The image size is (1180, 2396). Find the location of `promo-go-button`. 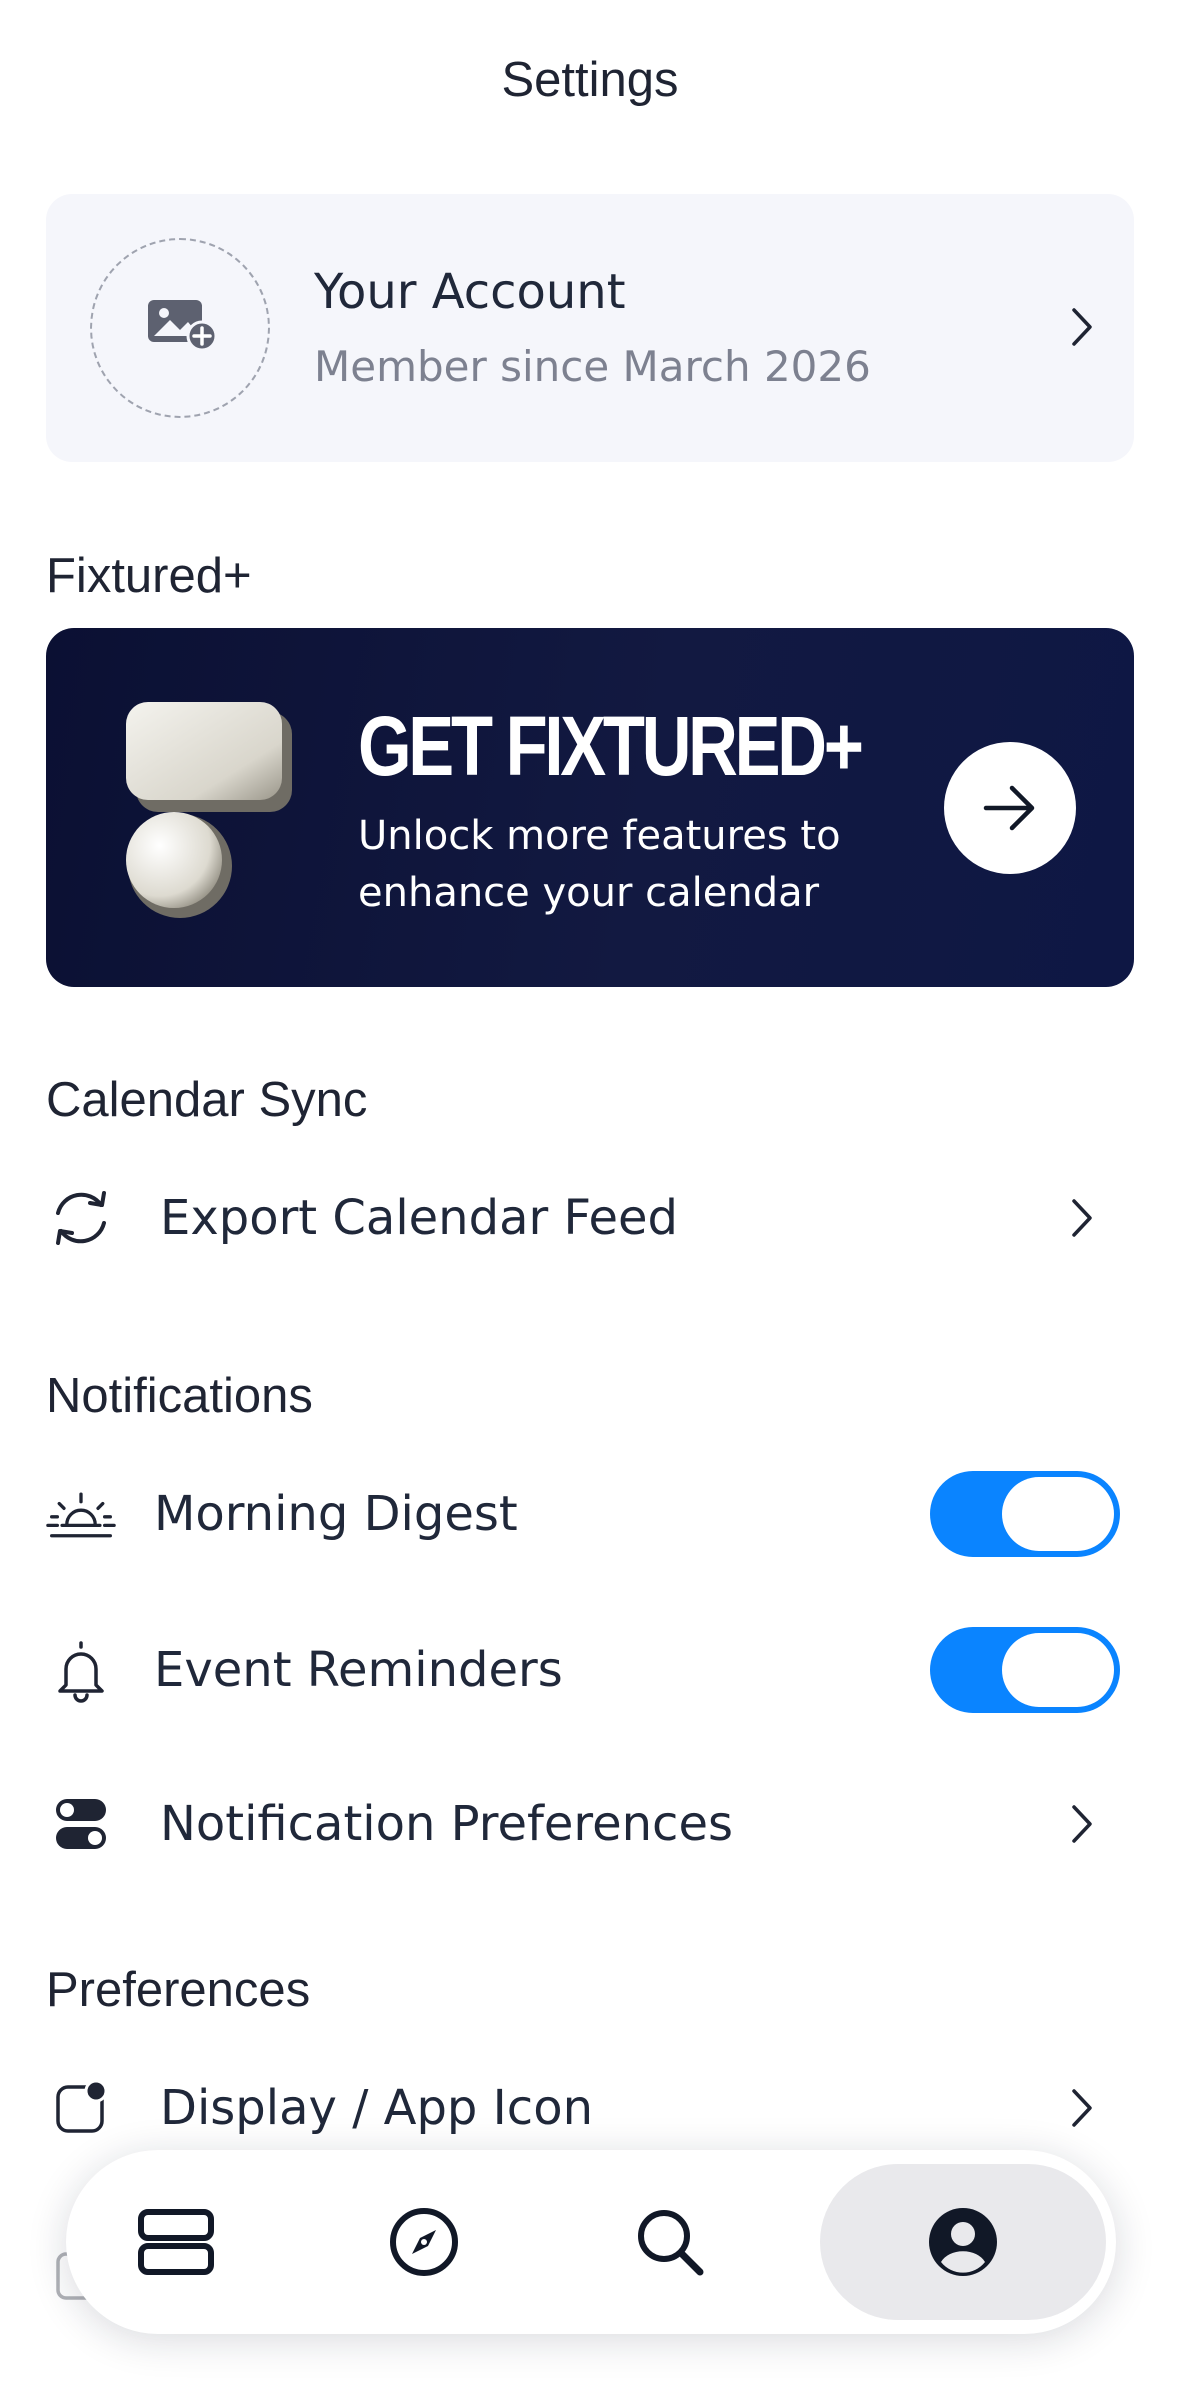

promo-go-button is located at coordinates (1010, 808).